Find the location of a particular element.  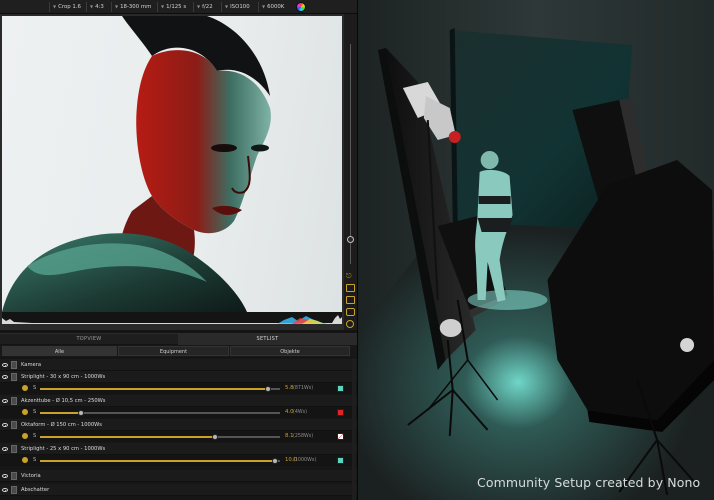

setlist-item-octabox: Oktaform - Ø 150 cm - 1000Ws is located at coordinates (178, 425).